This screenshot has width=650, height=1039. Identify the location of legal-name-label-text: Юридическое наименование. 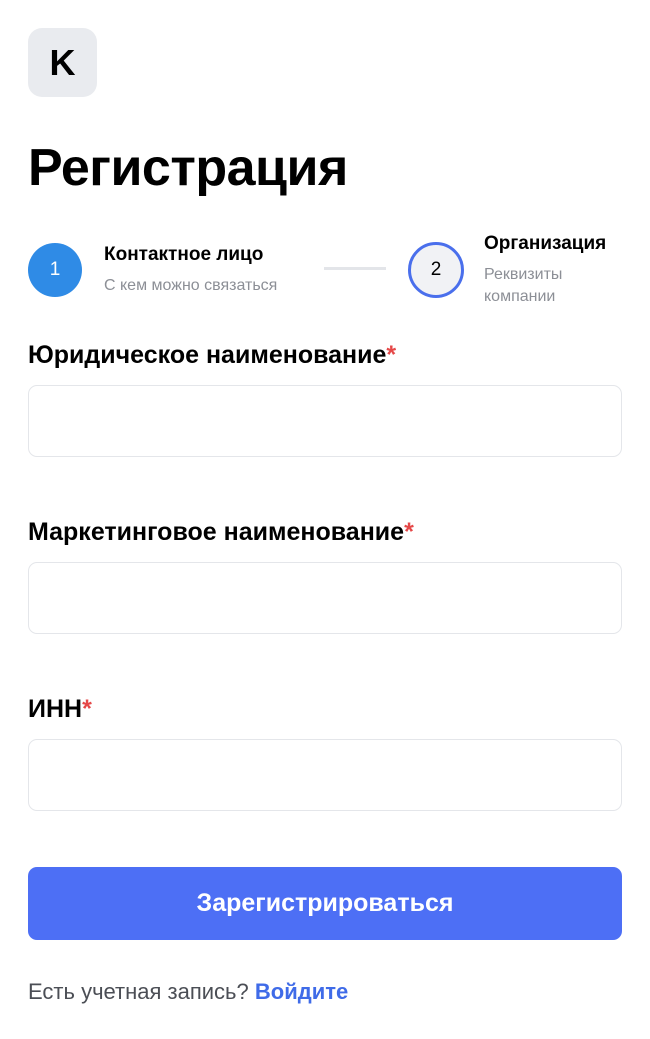
(207, 355).